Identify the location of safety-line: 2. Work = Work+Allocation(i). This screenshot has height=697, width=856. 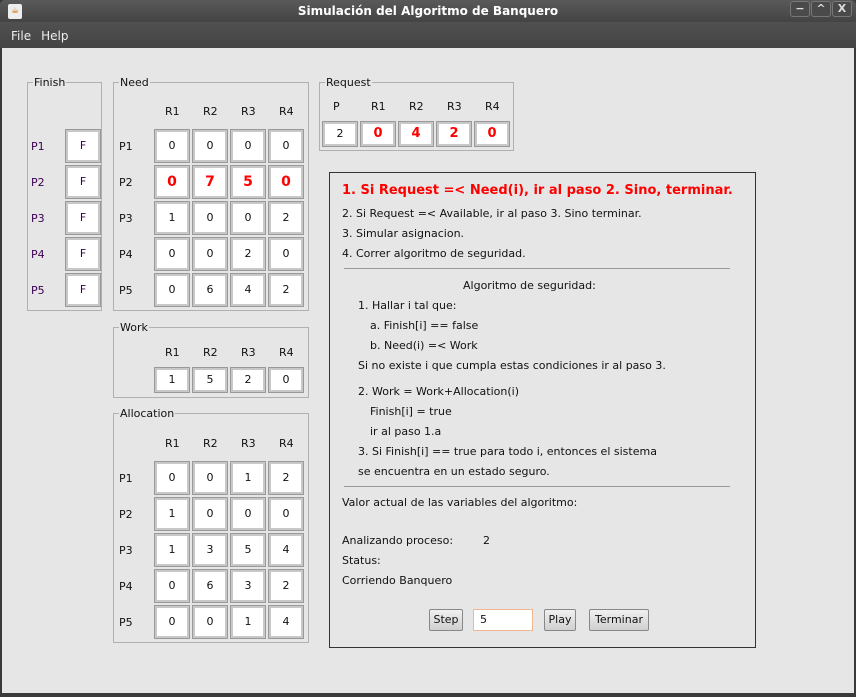
(438, 391).